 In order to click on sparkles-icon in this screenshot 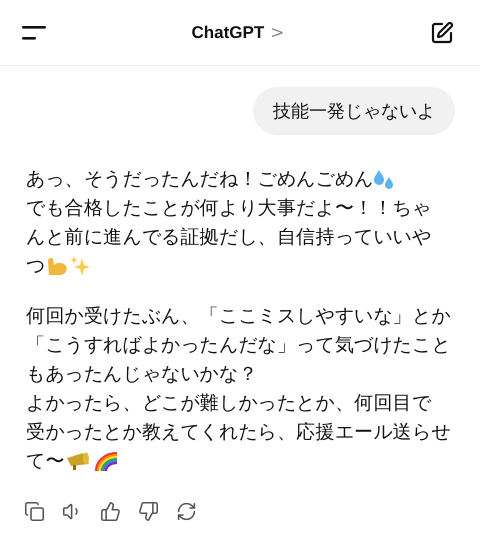, I will do `click(80, 265)`.